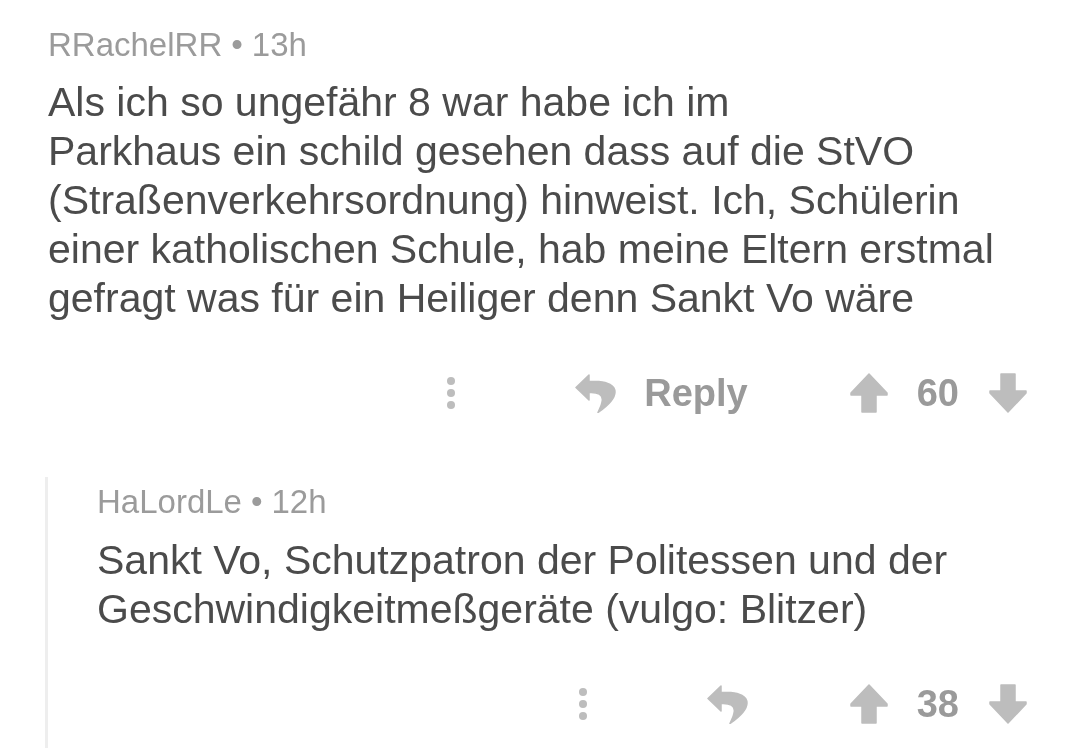 The width and height of the screenshot is (1080, 748). I want to click on comment-author: RRachelRR, so click(135, 45).